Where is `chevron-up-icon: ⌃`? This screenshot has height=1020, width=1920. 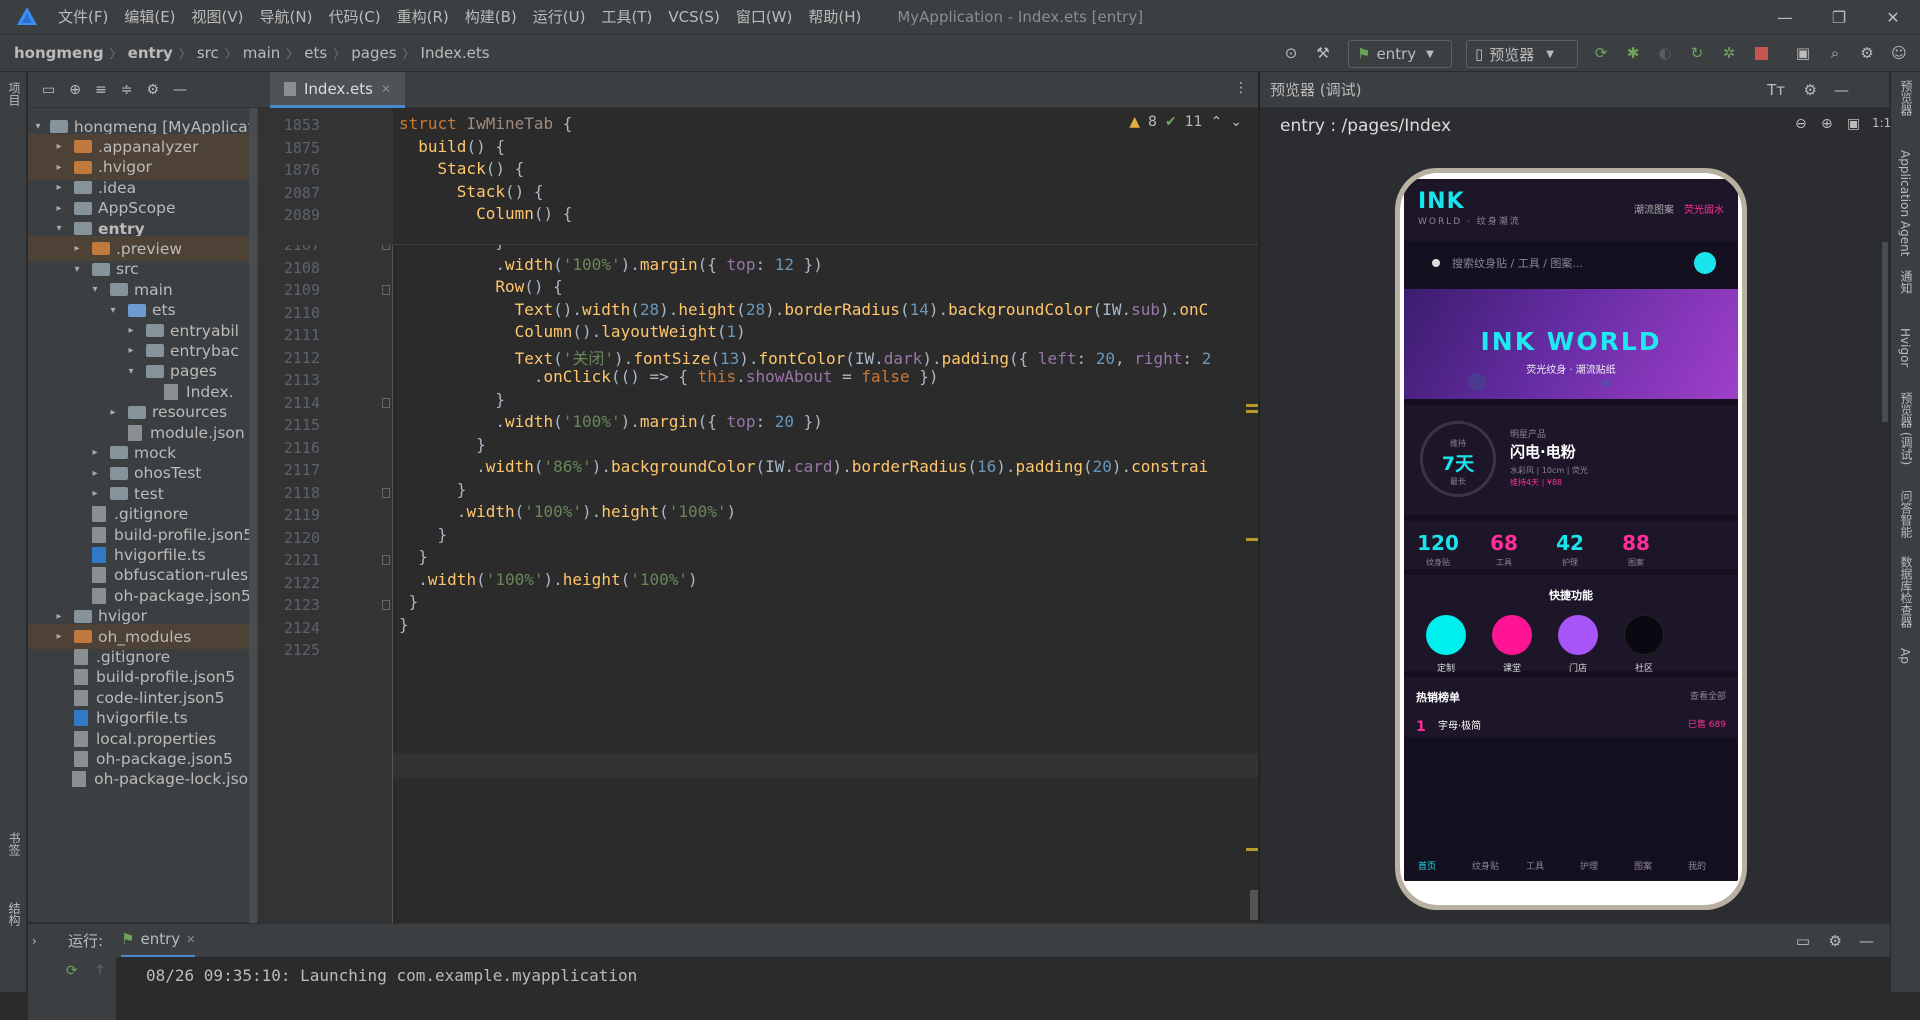
chevron-up-icon: ⌃ is located at coordinates (1217, 122).